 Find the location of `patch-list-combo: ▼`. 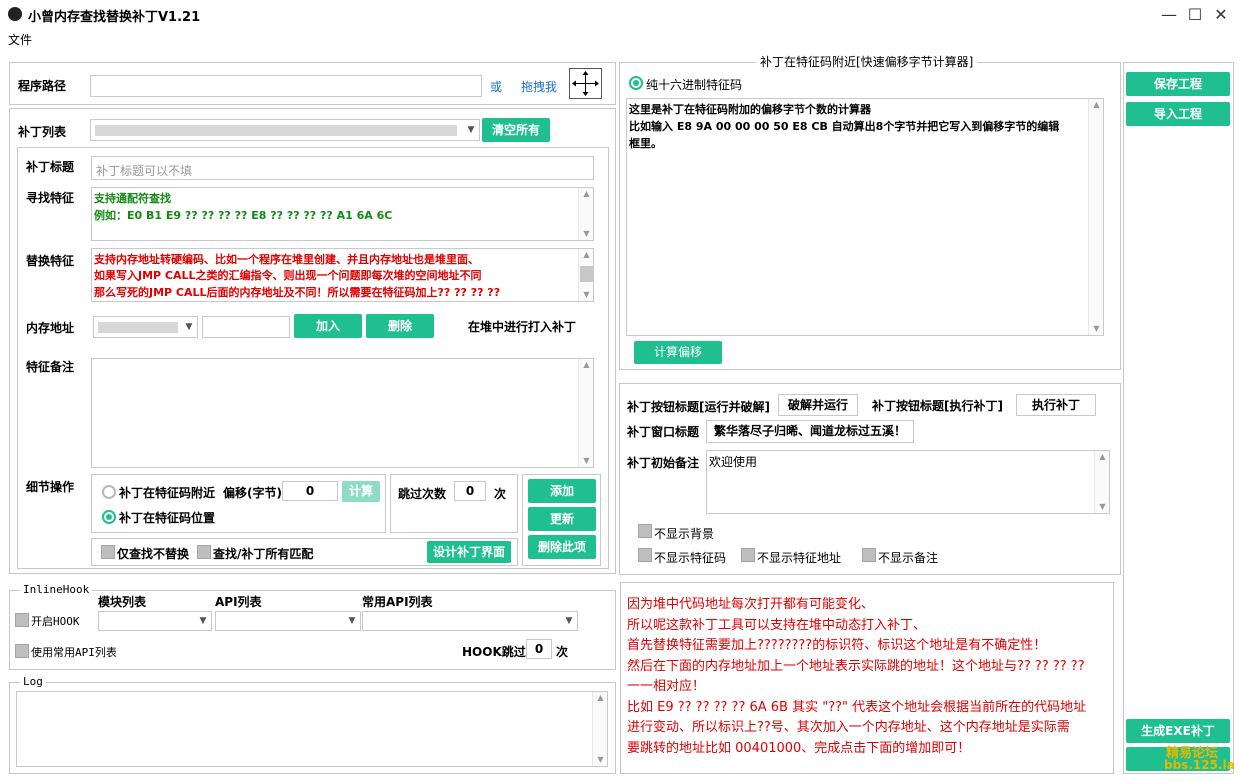

patch-list-combo: ▼ is located at coordinates (285, 130).